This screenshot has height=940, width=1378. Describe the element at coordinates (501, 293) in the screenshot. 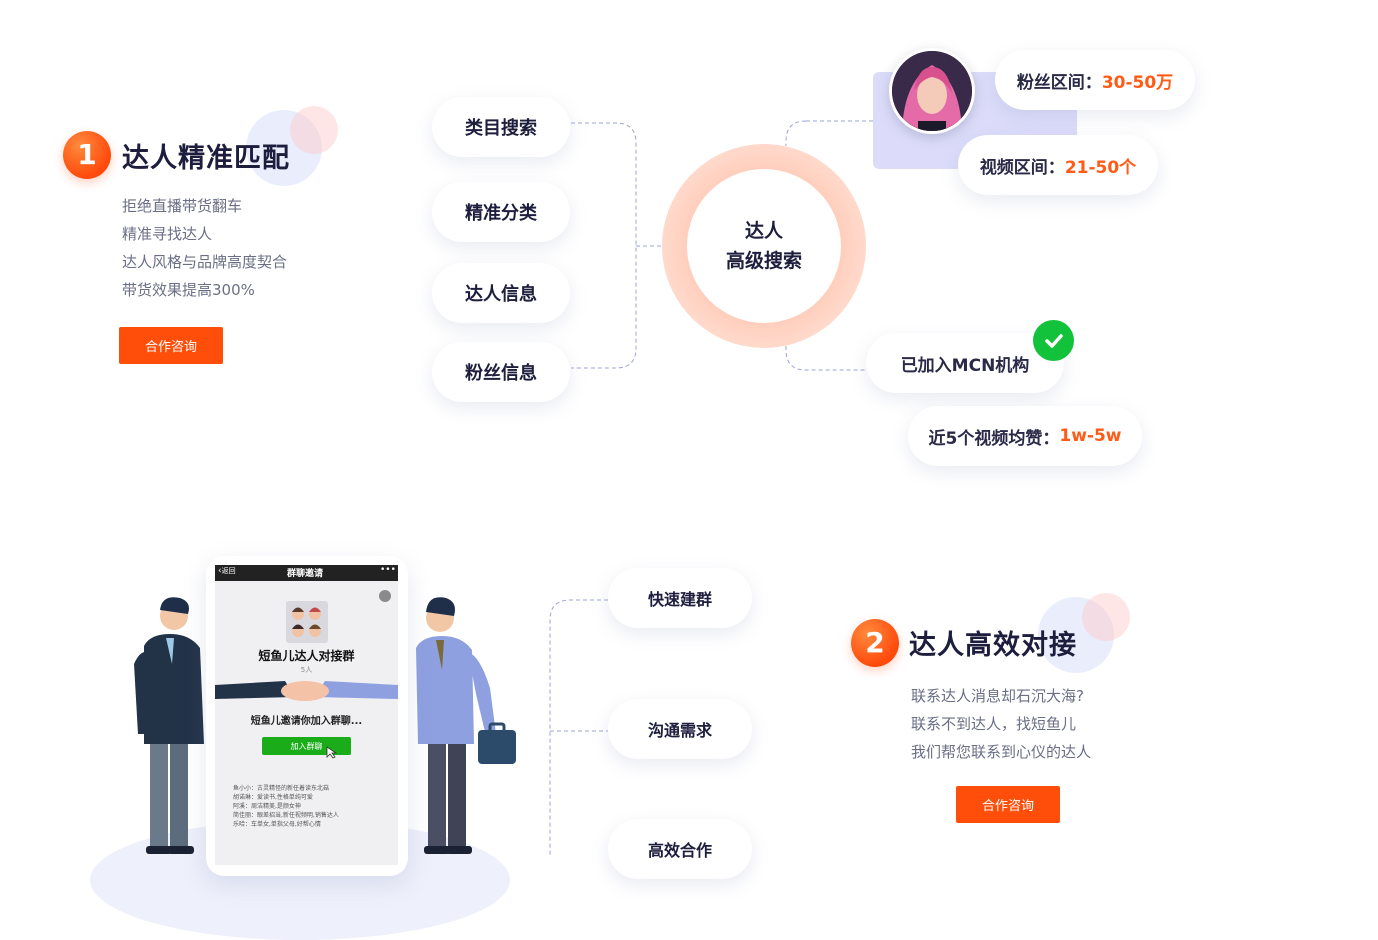

I see `filter-pill-influencer-info: 达人信息` at that location.